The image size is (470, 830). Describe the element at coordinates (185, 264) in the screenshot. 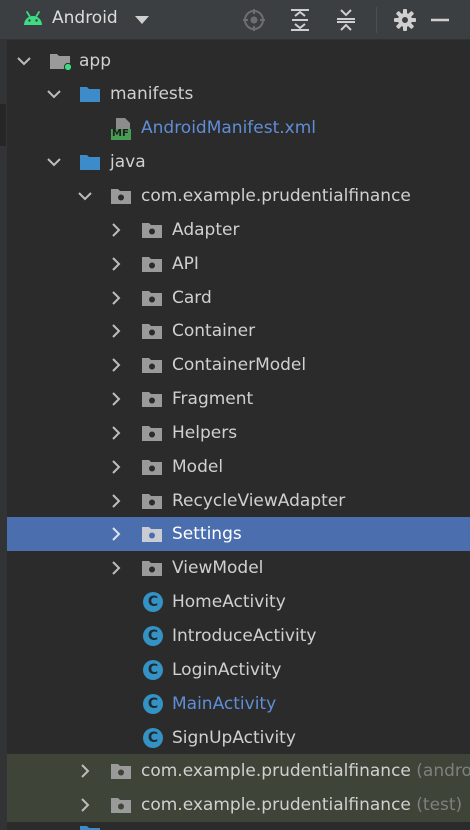

I see `tree-label-folder: API` at that location.